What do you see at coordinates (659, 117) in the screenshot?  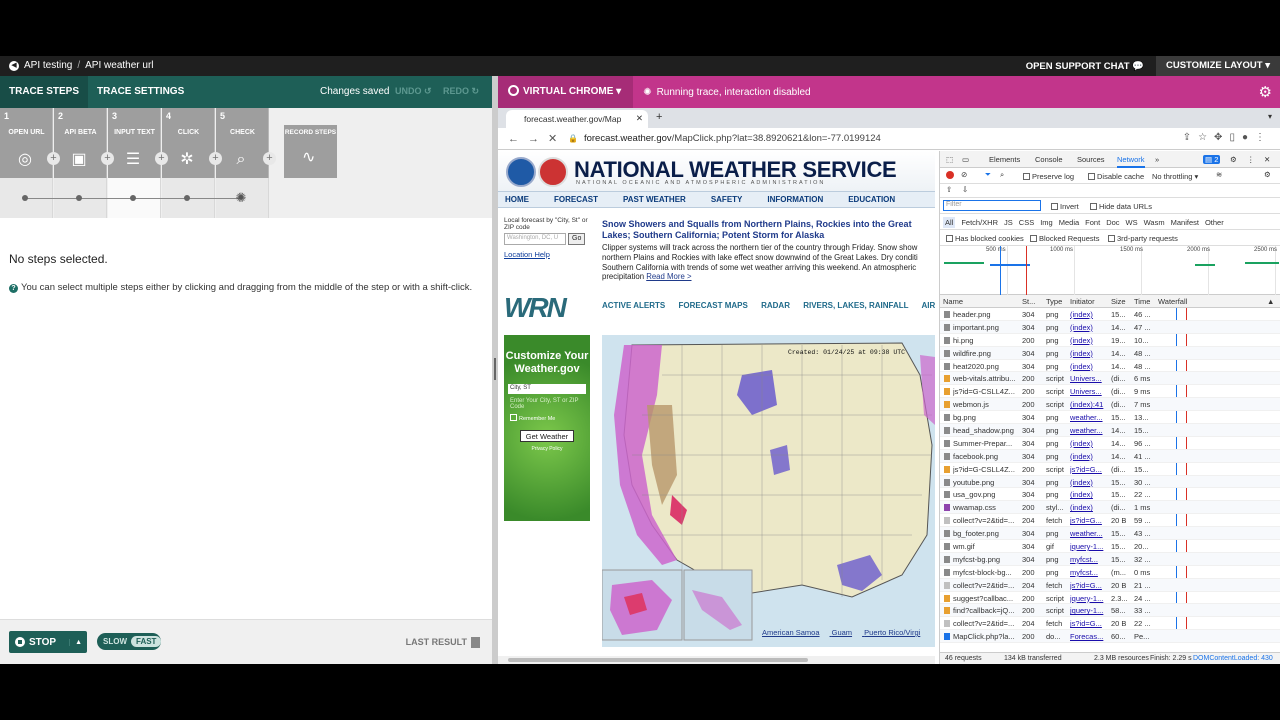 I see `new-tab-icon: +` at bounding box center [659, 117].